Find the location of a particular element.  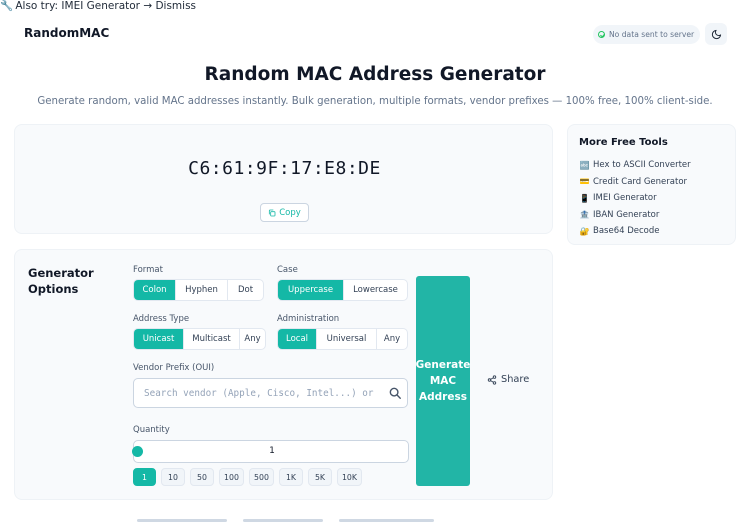

share-icon is located at coordinates (492, 379).